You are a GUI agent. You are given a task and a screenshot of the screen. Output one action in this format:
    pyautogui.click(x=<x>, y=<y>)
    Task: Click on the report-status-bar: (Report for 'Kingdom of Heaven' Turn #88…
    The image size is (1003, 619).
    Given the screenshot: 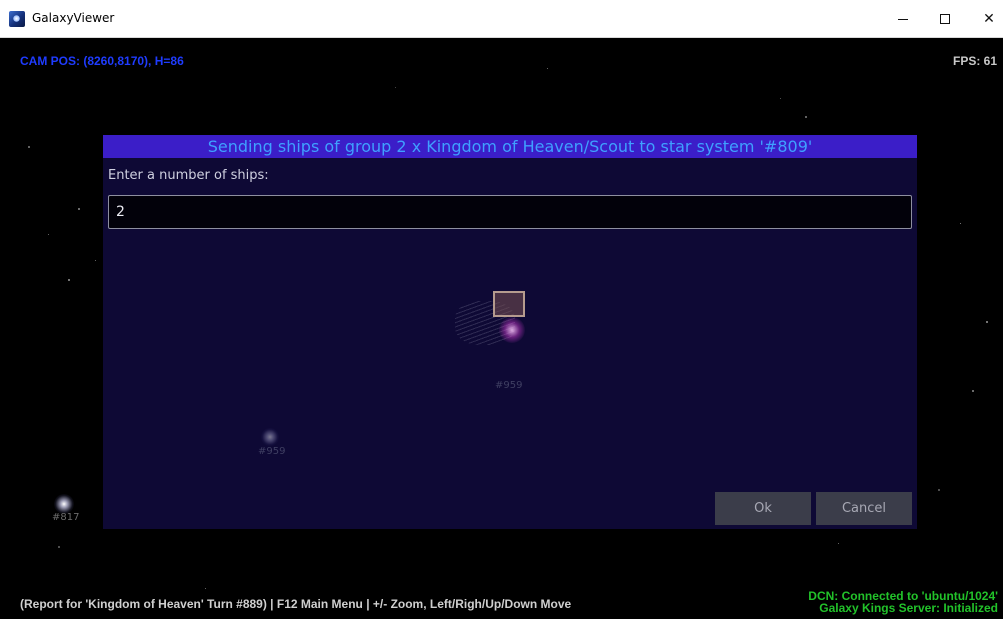 What is the action you would take?
    pyautogui.click(x=296, y=604)
    